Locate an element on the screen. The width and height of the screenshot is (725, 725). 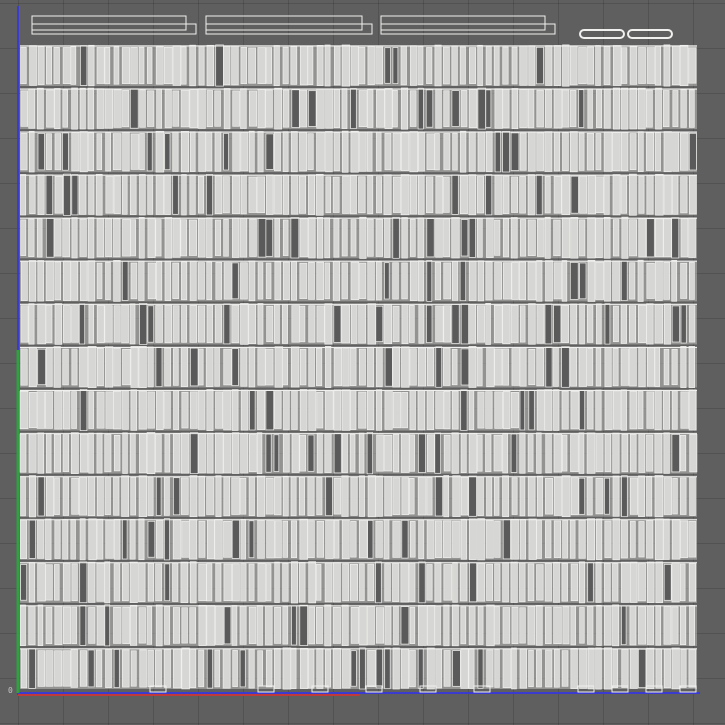
uv-island-r15-c28 is located at coordinates (251, 668).